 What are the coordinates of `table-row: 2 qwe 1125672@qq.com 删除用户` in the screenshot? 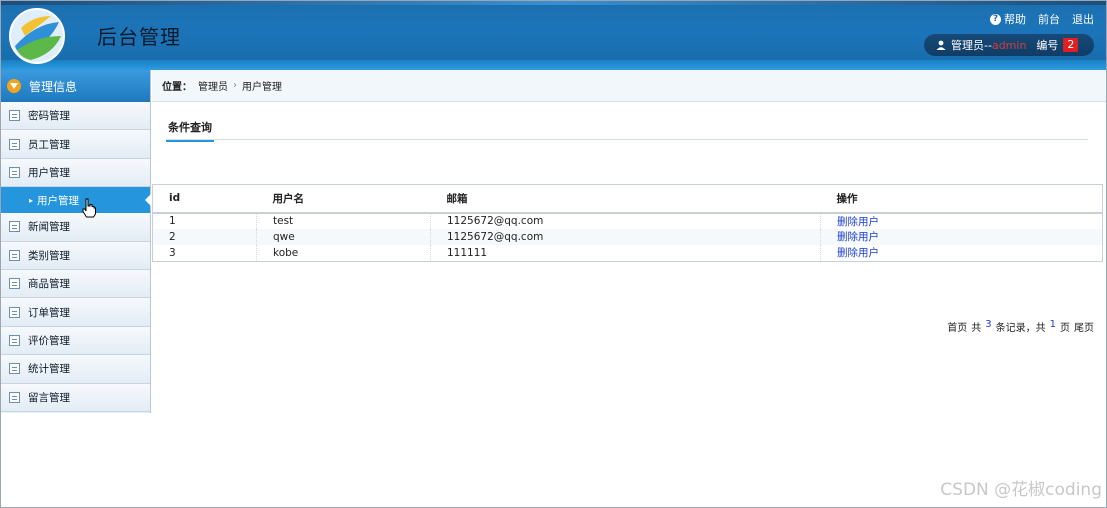 It's located at (627, 237).